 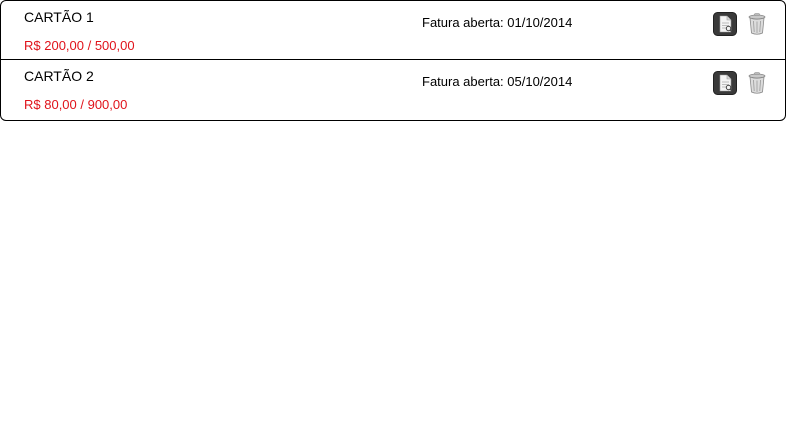 I want to click on card-invoice-date: Fatura aberta: 05/10/2014, so click(x=497, y=81).